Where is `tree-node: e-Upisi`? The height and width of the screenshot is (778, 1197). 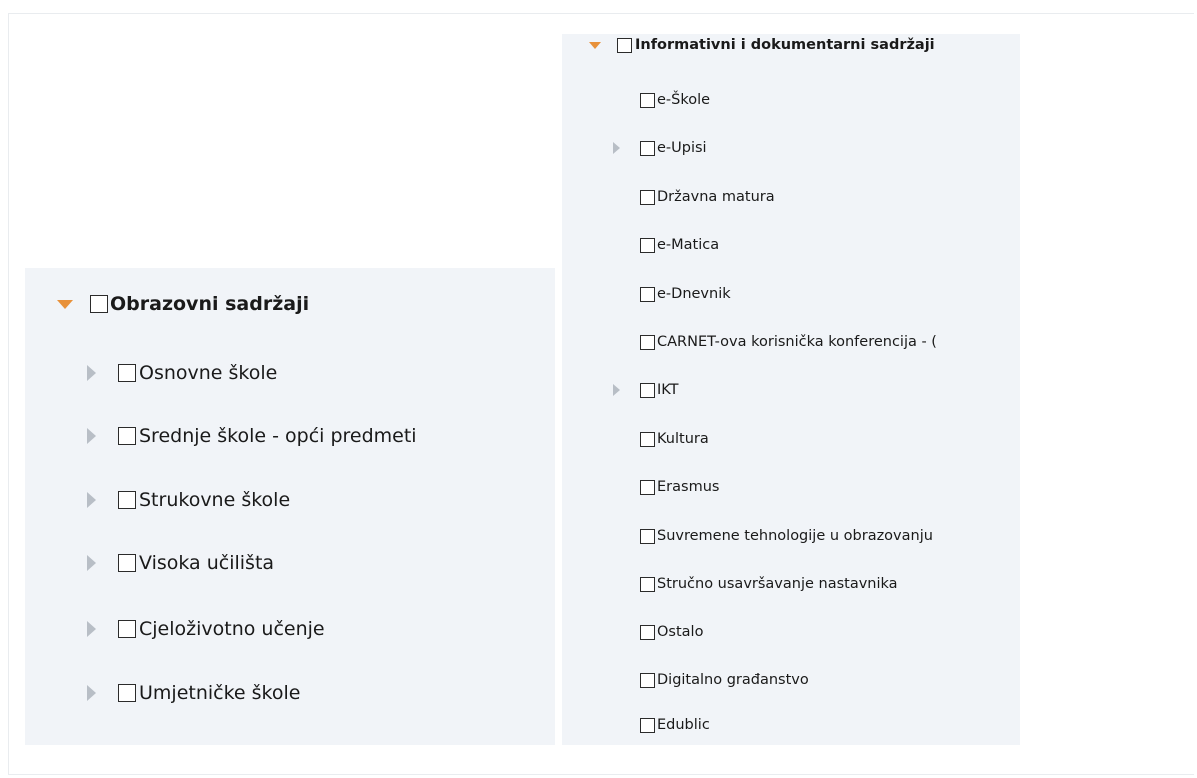
tree-node: e-Upisi is located at coordinates (660, 148).